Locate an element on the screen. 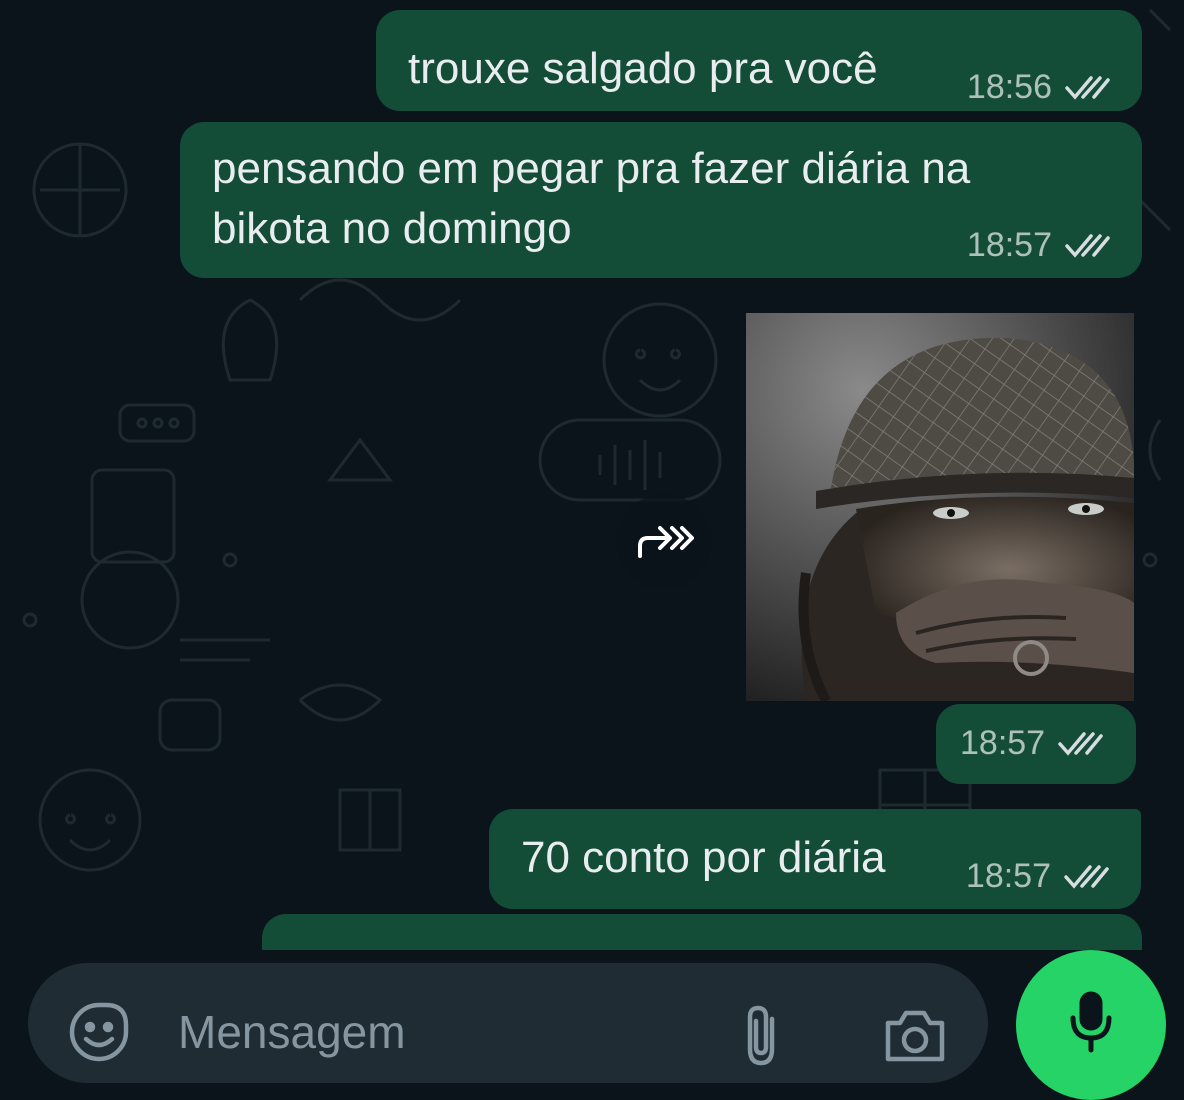 The height and width of the screenshot is (1100, 1184). message-meta: 18:56 is located at coordinates (1038, 87).